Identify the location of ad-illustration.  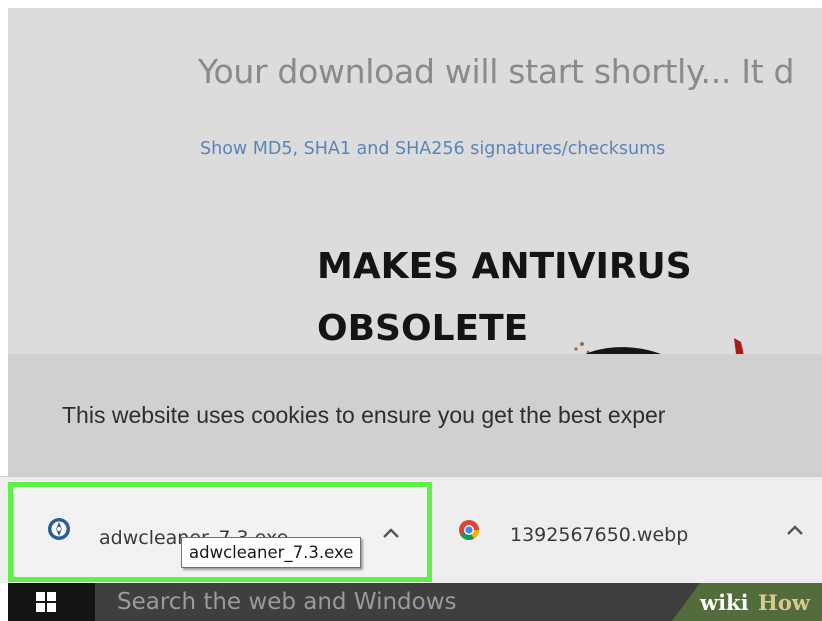
(659, 346).